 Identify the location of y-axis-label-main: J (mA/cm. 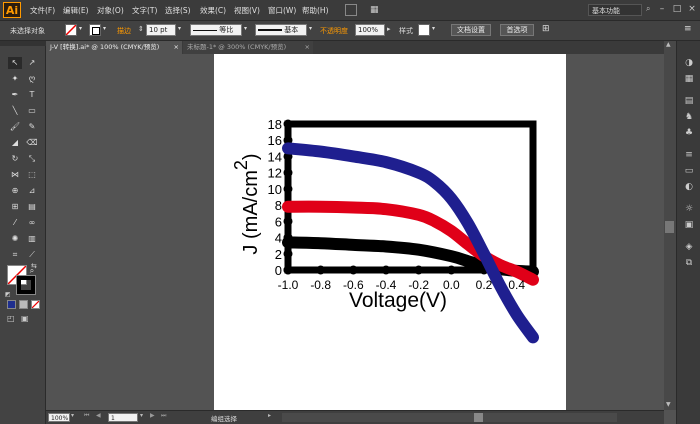
(251, 212).